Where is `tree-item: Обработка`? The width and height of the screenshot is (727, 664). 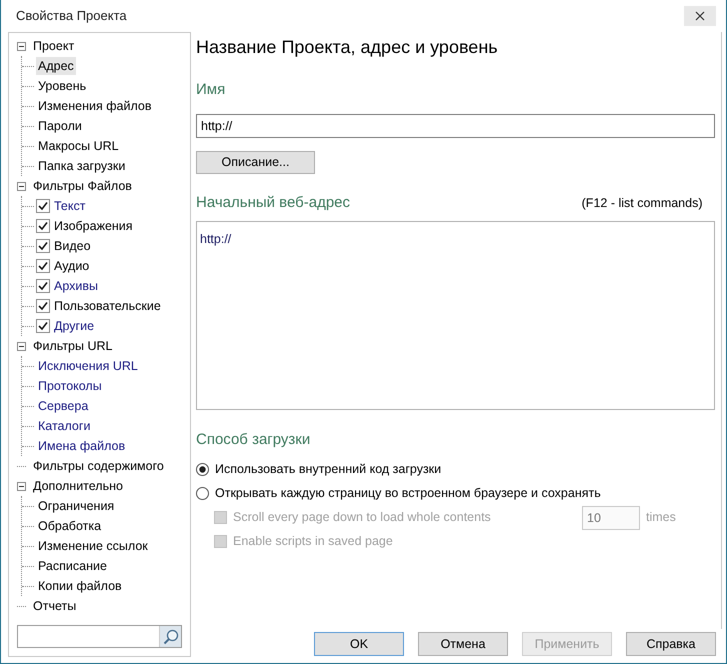
tree-item: Обработка is located at coordinates (70, 526).